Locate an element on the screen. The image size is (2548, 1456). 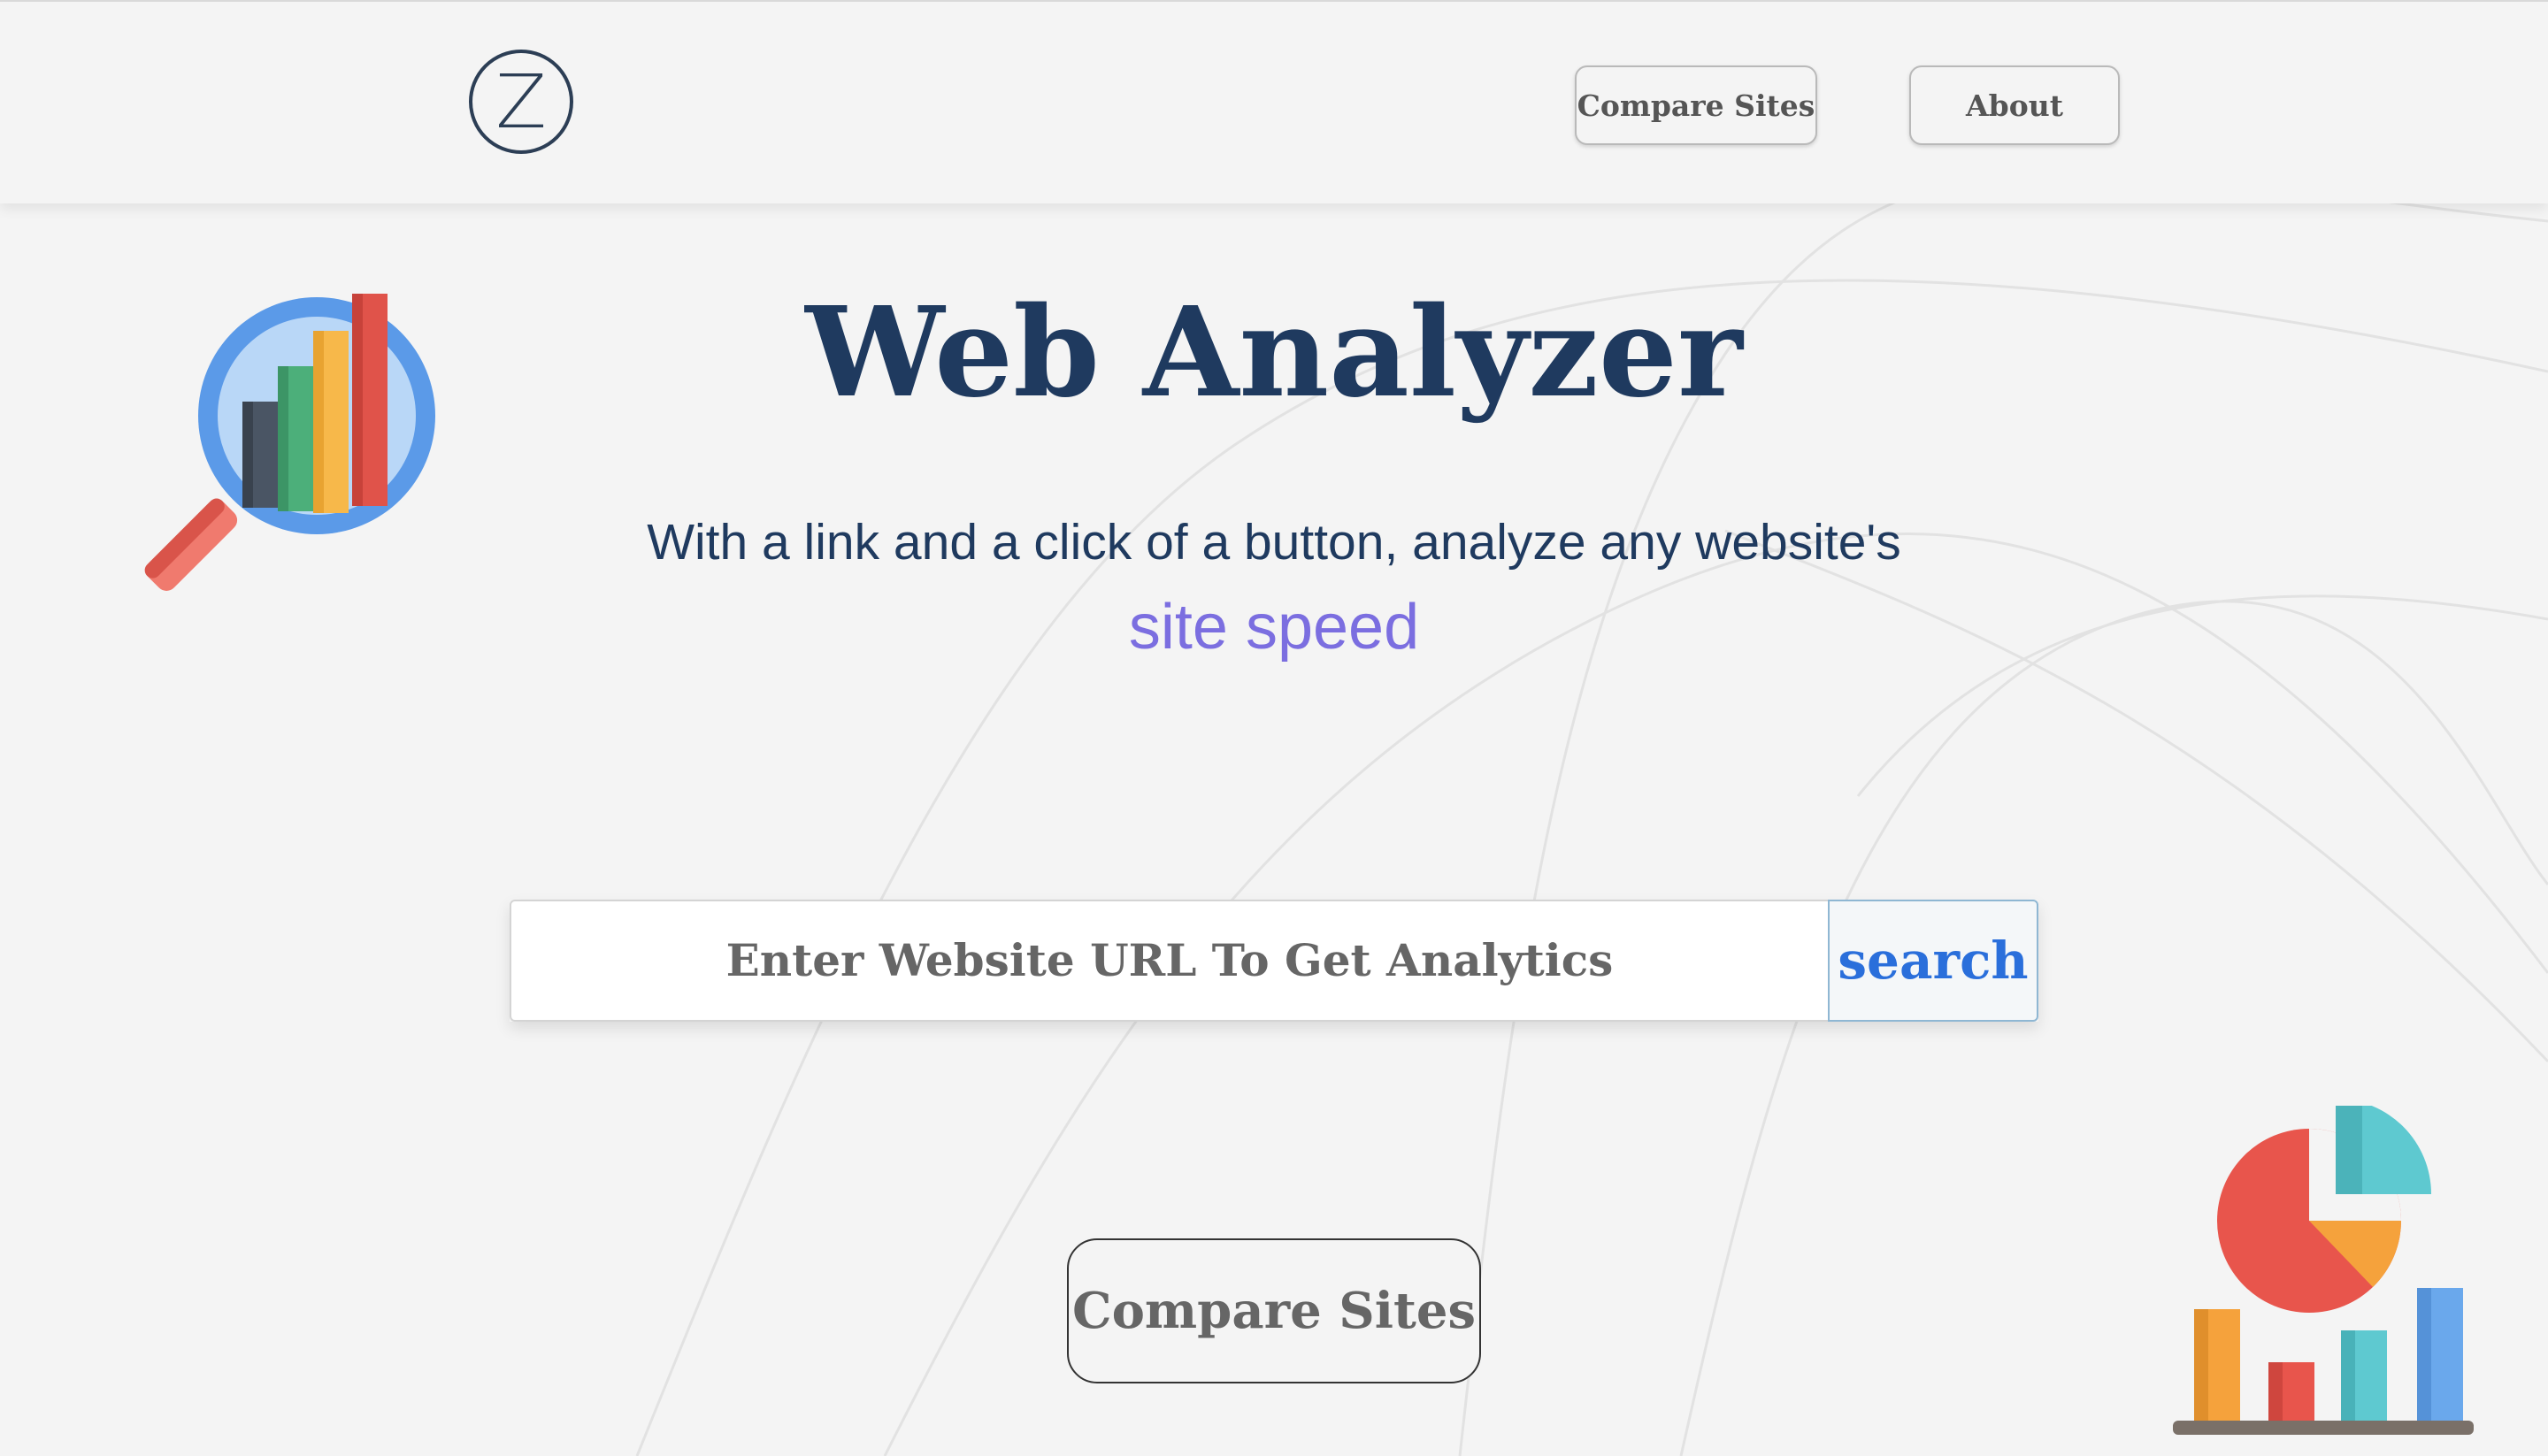
url-search-input is located at coordinates (1169, 961).